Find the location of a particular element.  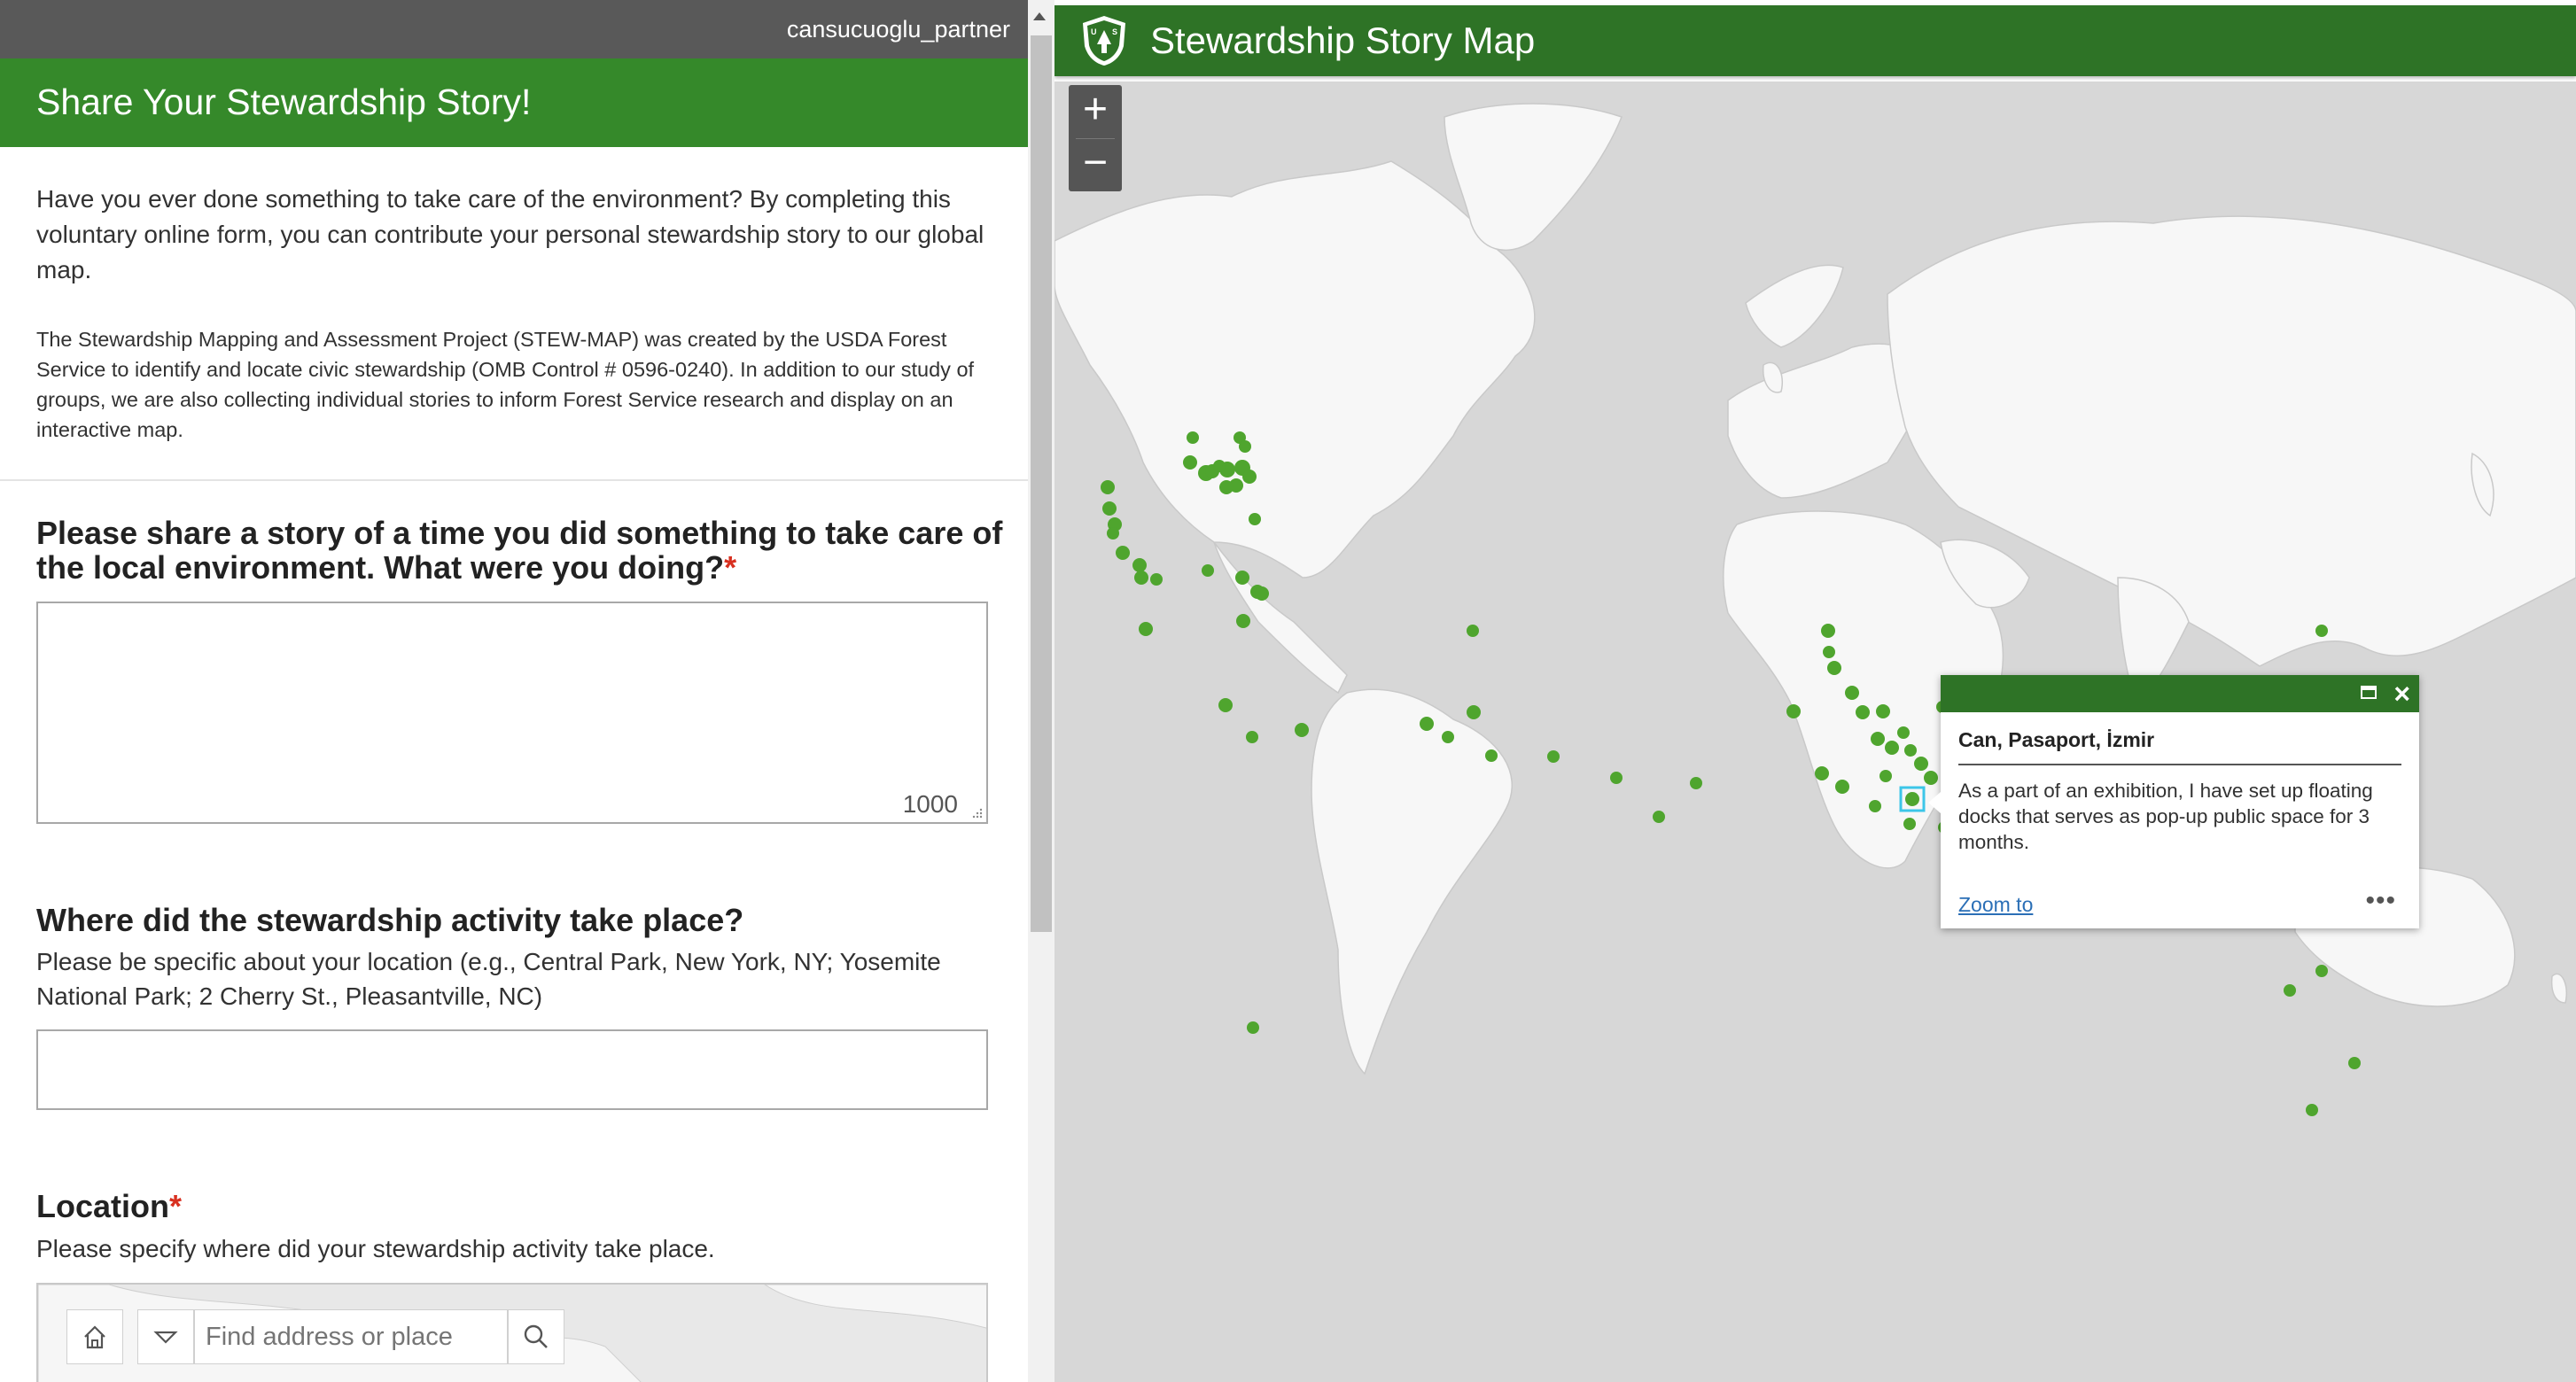

svg-text: S is located at coordinates (1115, 31).